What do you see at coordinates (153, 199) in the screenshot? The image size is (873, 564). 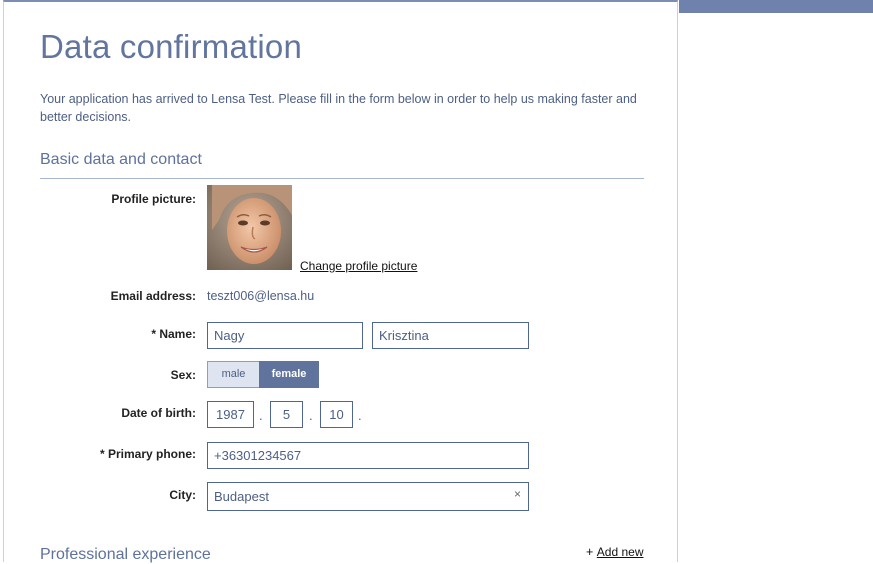 I see `profile-picture-label: Profile picture:` at bounding box center [153, 199].